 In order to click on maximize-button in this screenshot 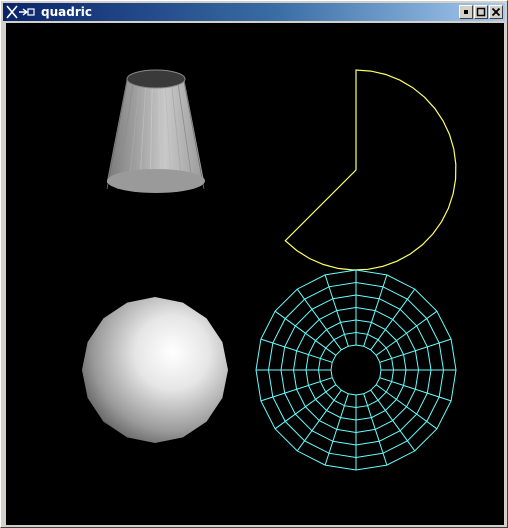, I will do `click(481, 12)`.